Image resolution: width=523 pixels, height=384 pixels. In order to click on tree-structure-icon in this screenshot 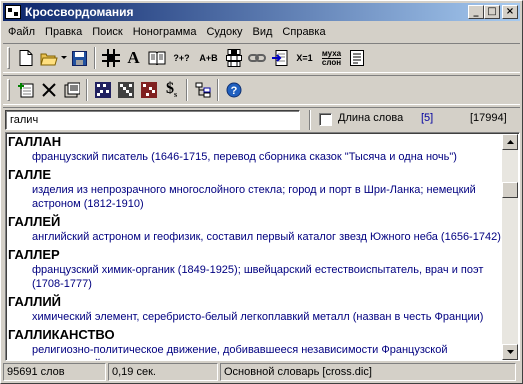, I will do `click(202, 90)`.